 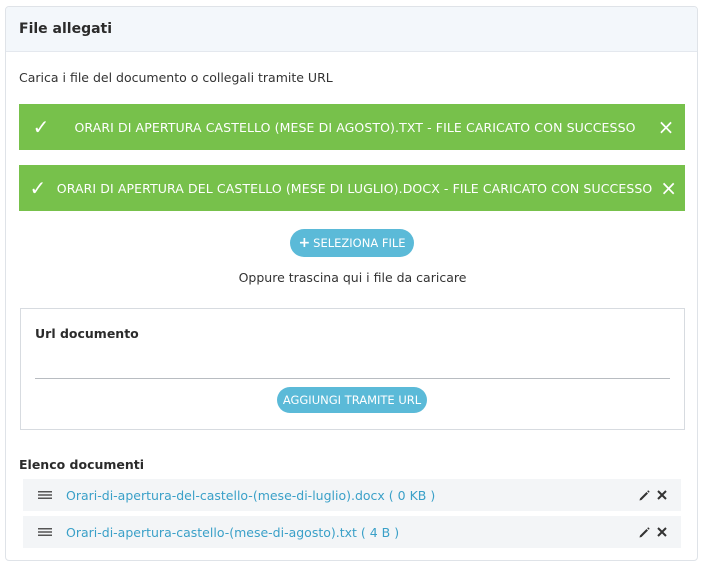 What do you see at coordinates (352, 400) in the screenshot?
I see `add-by-url-button: AGGIUNGI TRAMITE URL` at bounding box center [352, 400].